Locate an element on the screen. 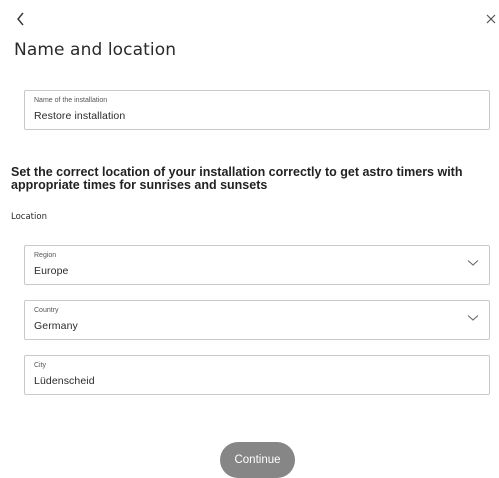 This screenshot has width=499, height=478. chevron-left-icon is located at coordinates (20, 19).